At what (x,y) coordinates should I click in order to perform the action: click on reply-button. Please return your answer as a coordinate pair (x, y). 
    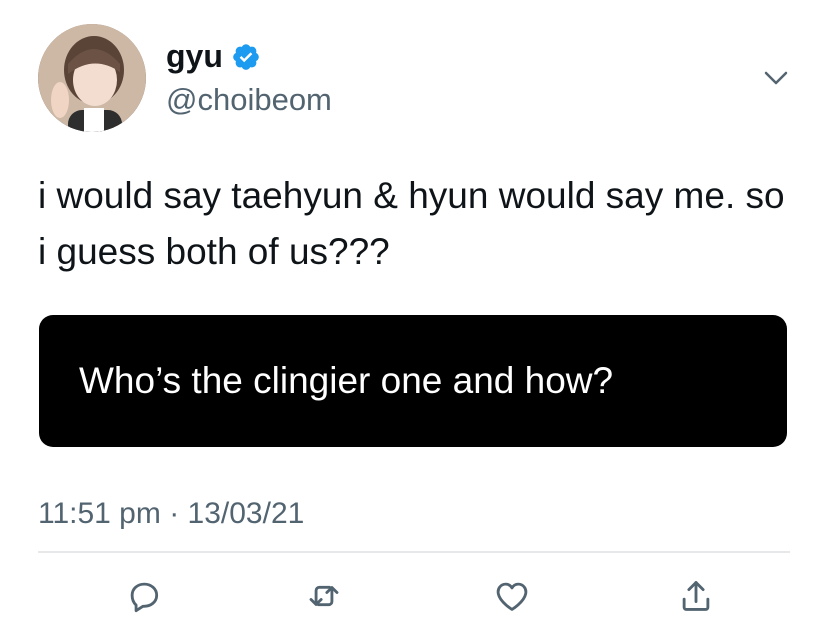
    Looking at the image, I should click on (144, 596).